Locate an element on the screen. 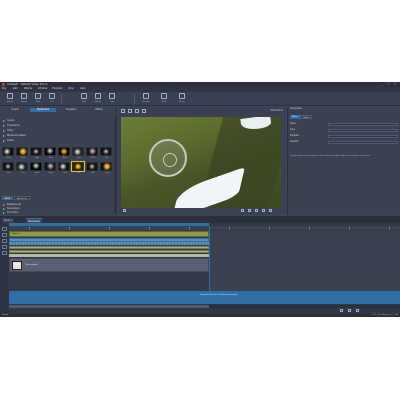 This screenshot has height=400, width=400. secondary-category-list: Backgrounds Decorations Intro/Outro is located at coordinates (58, 209).